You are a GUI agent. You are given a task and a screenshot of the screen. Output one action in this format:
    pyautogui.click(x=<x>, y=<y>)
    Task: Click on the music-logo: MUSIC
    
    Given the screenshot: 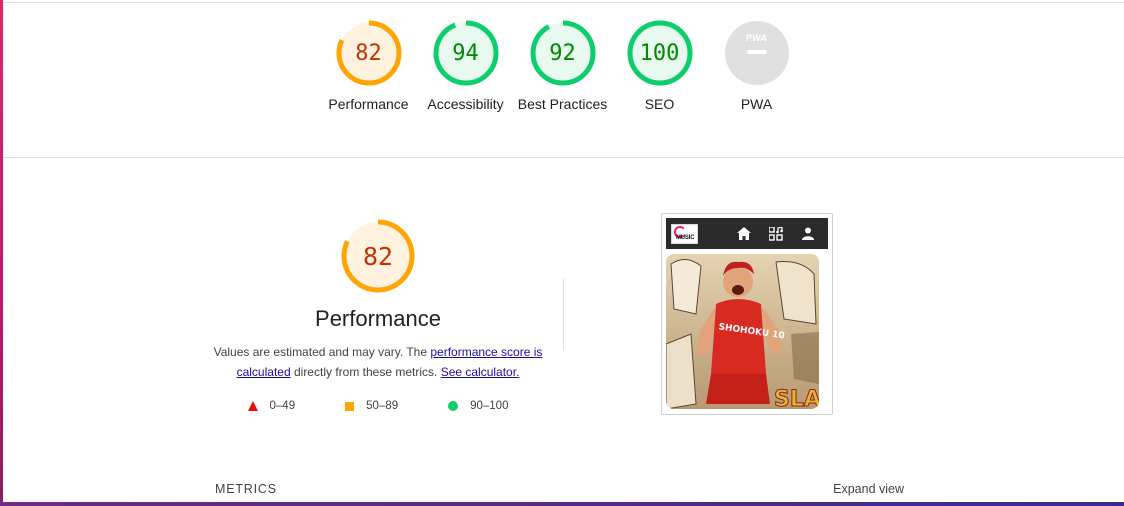 What is the action you would take?
    pyautogui.click(x=684, y=233)
    